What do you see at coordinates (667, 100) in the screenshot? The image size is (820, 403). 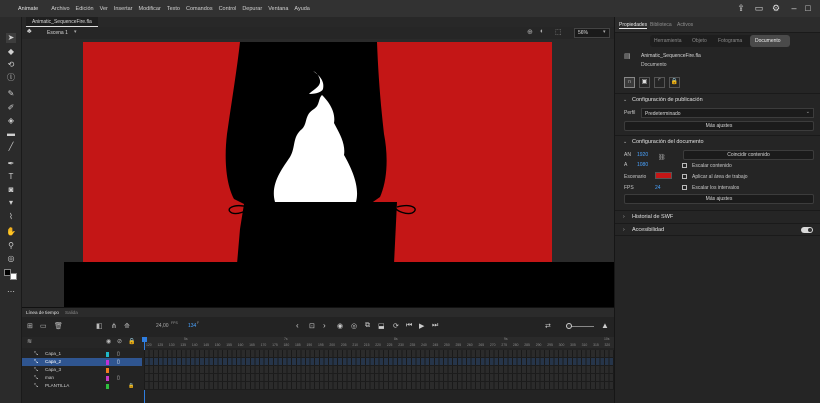 I see `publish-title: Configuración de publicación` at bounding box center [667, 100].